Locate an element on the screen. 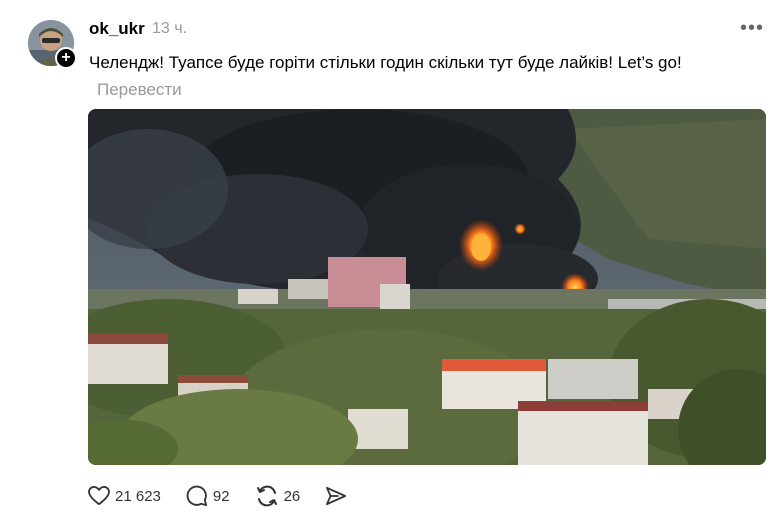  send-icon is located at coordinates (336, 496).